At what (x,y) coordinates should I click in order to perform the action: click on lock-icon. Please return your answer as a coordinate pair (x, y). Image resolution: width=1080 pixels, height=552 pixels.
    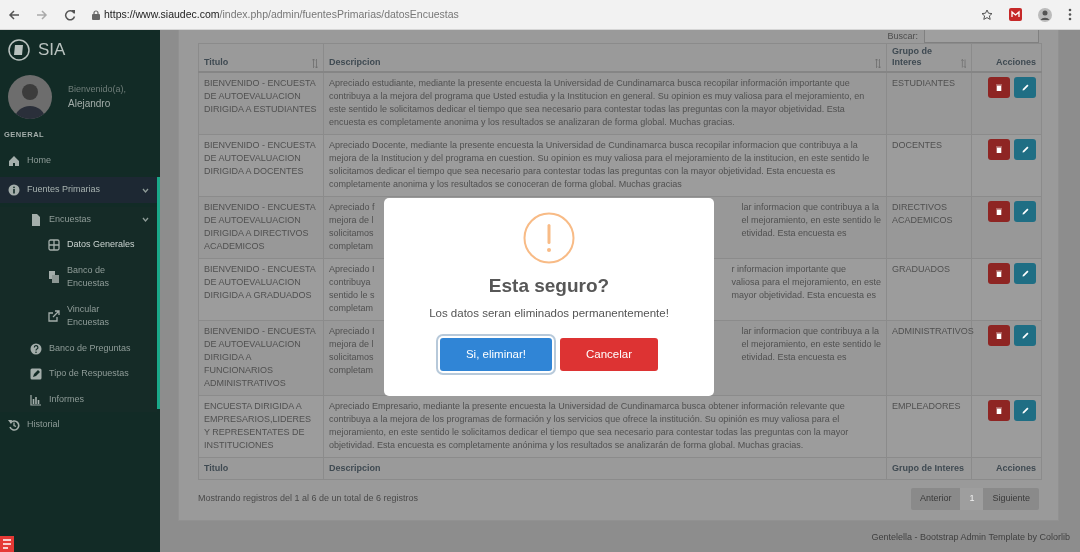
    Looking at the image, I should click on (96, 14).